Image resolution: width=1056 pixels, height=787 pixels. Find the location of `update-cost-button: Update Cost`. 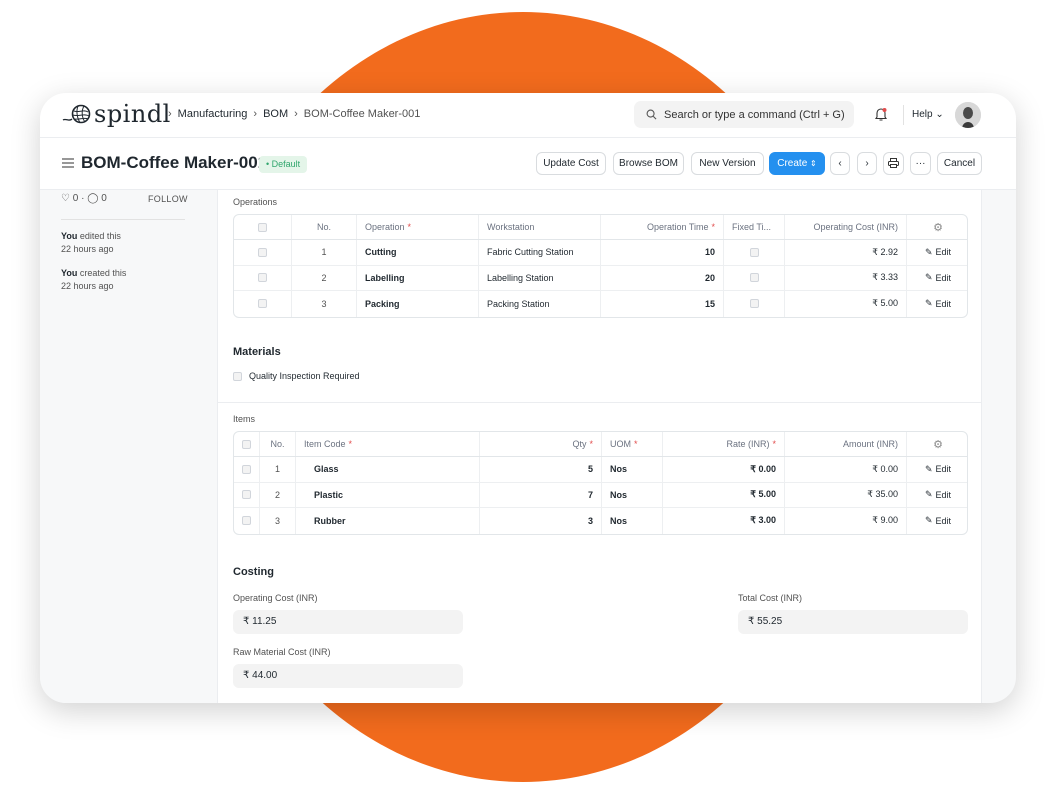

update-cost-button: Update Cost is located at coordinates (571, 163).